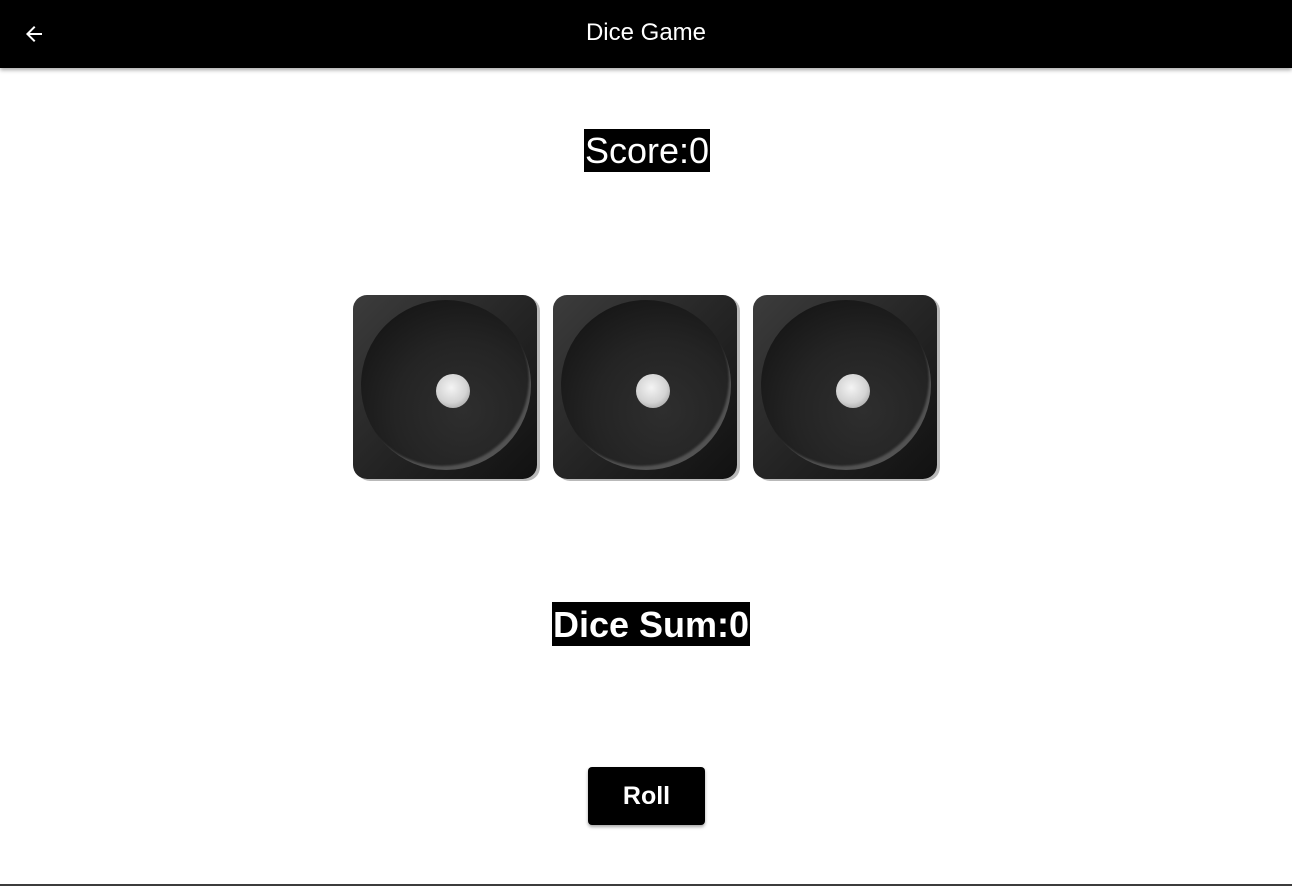 Image resolution: width=1292 pixels, height=886 pixels. I want to click on back-button, so click(34, 34).